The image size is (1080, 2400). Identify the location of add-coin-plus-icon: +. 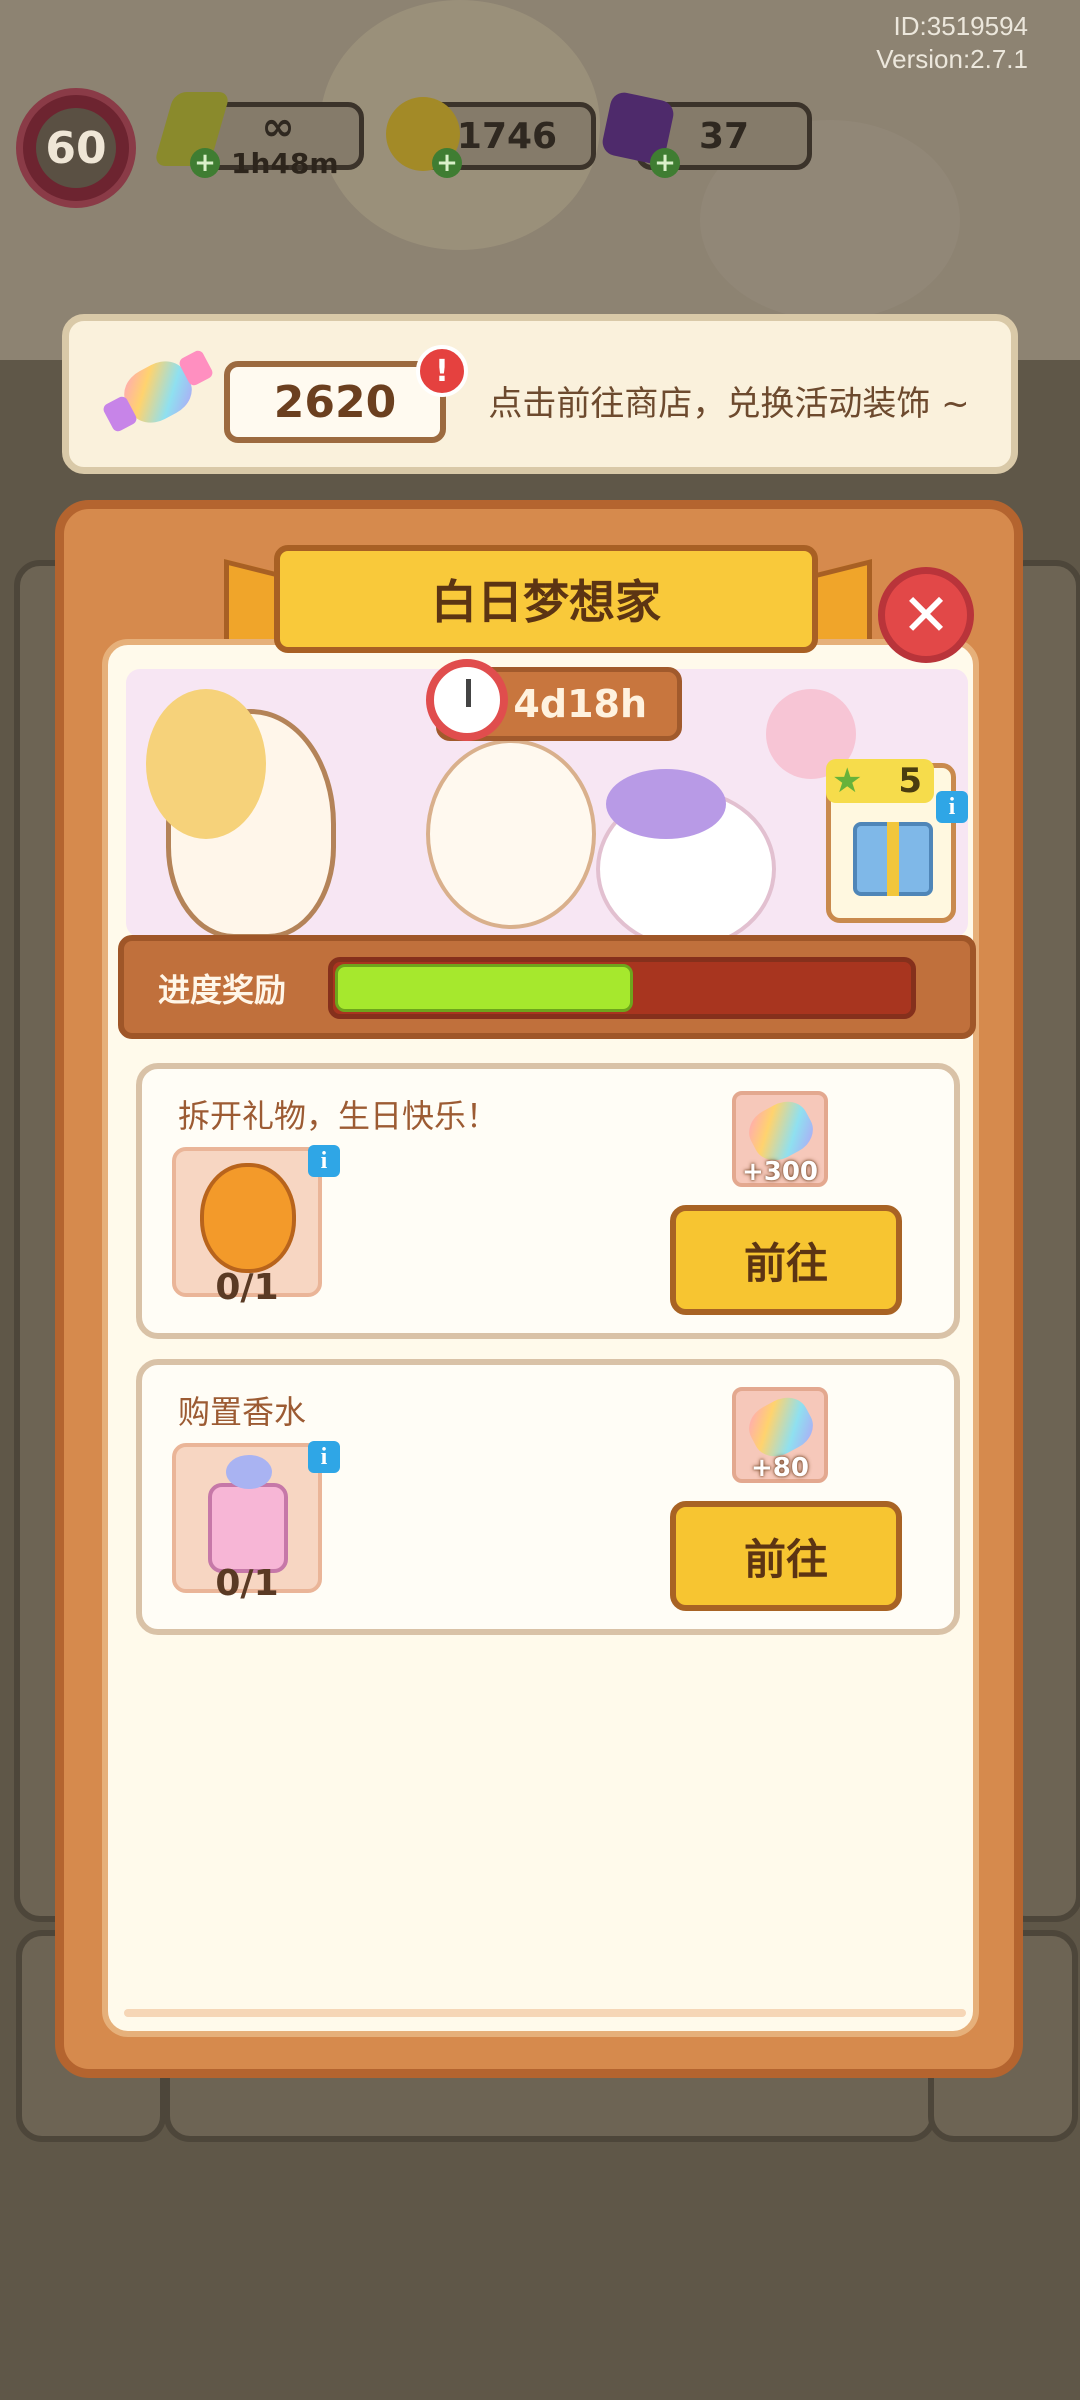
(447, 163).